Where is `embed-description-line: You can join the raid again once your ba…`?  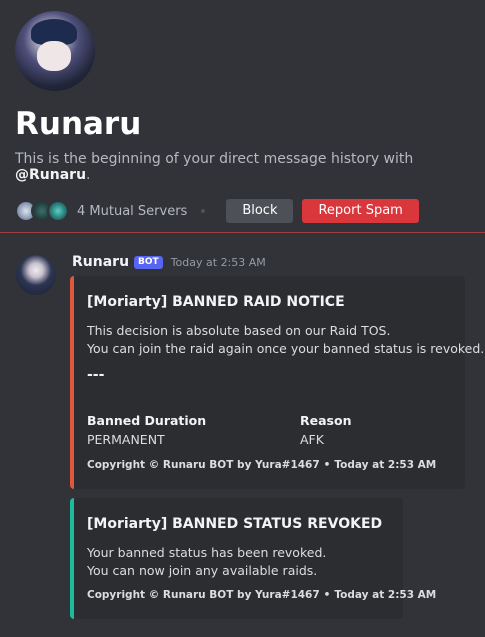 embed-description-line: You can join the raid again once your ba… is located at coordinates (286, 348).